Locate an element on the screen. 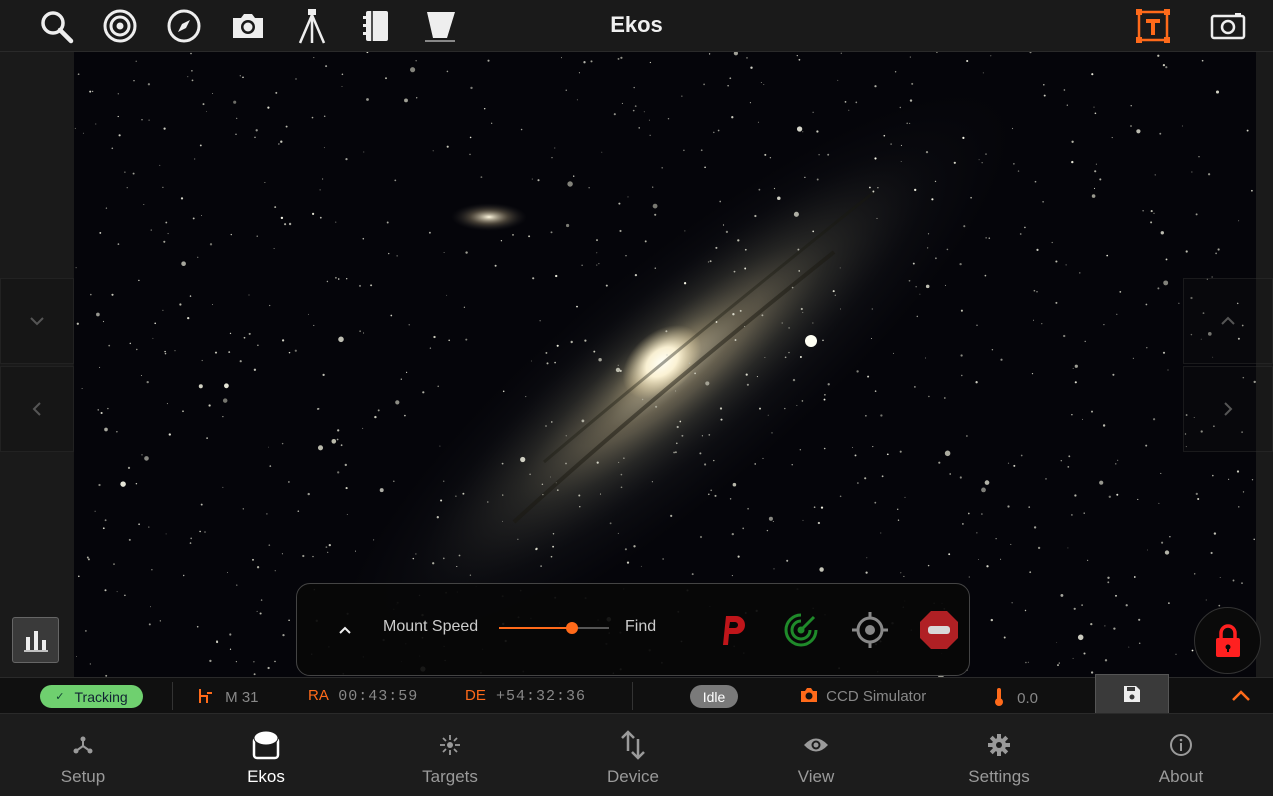 The image size is (1273, 796). target-info: M 31 is located at coordinates (228, 696).